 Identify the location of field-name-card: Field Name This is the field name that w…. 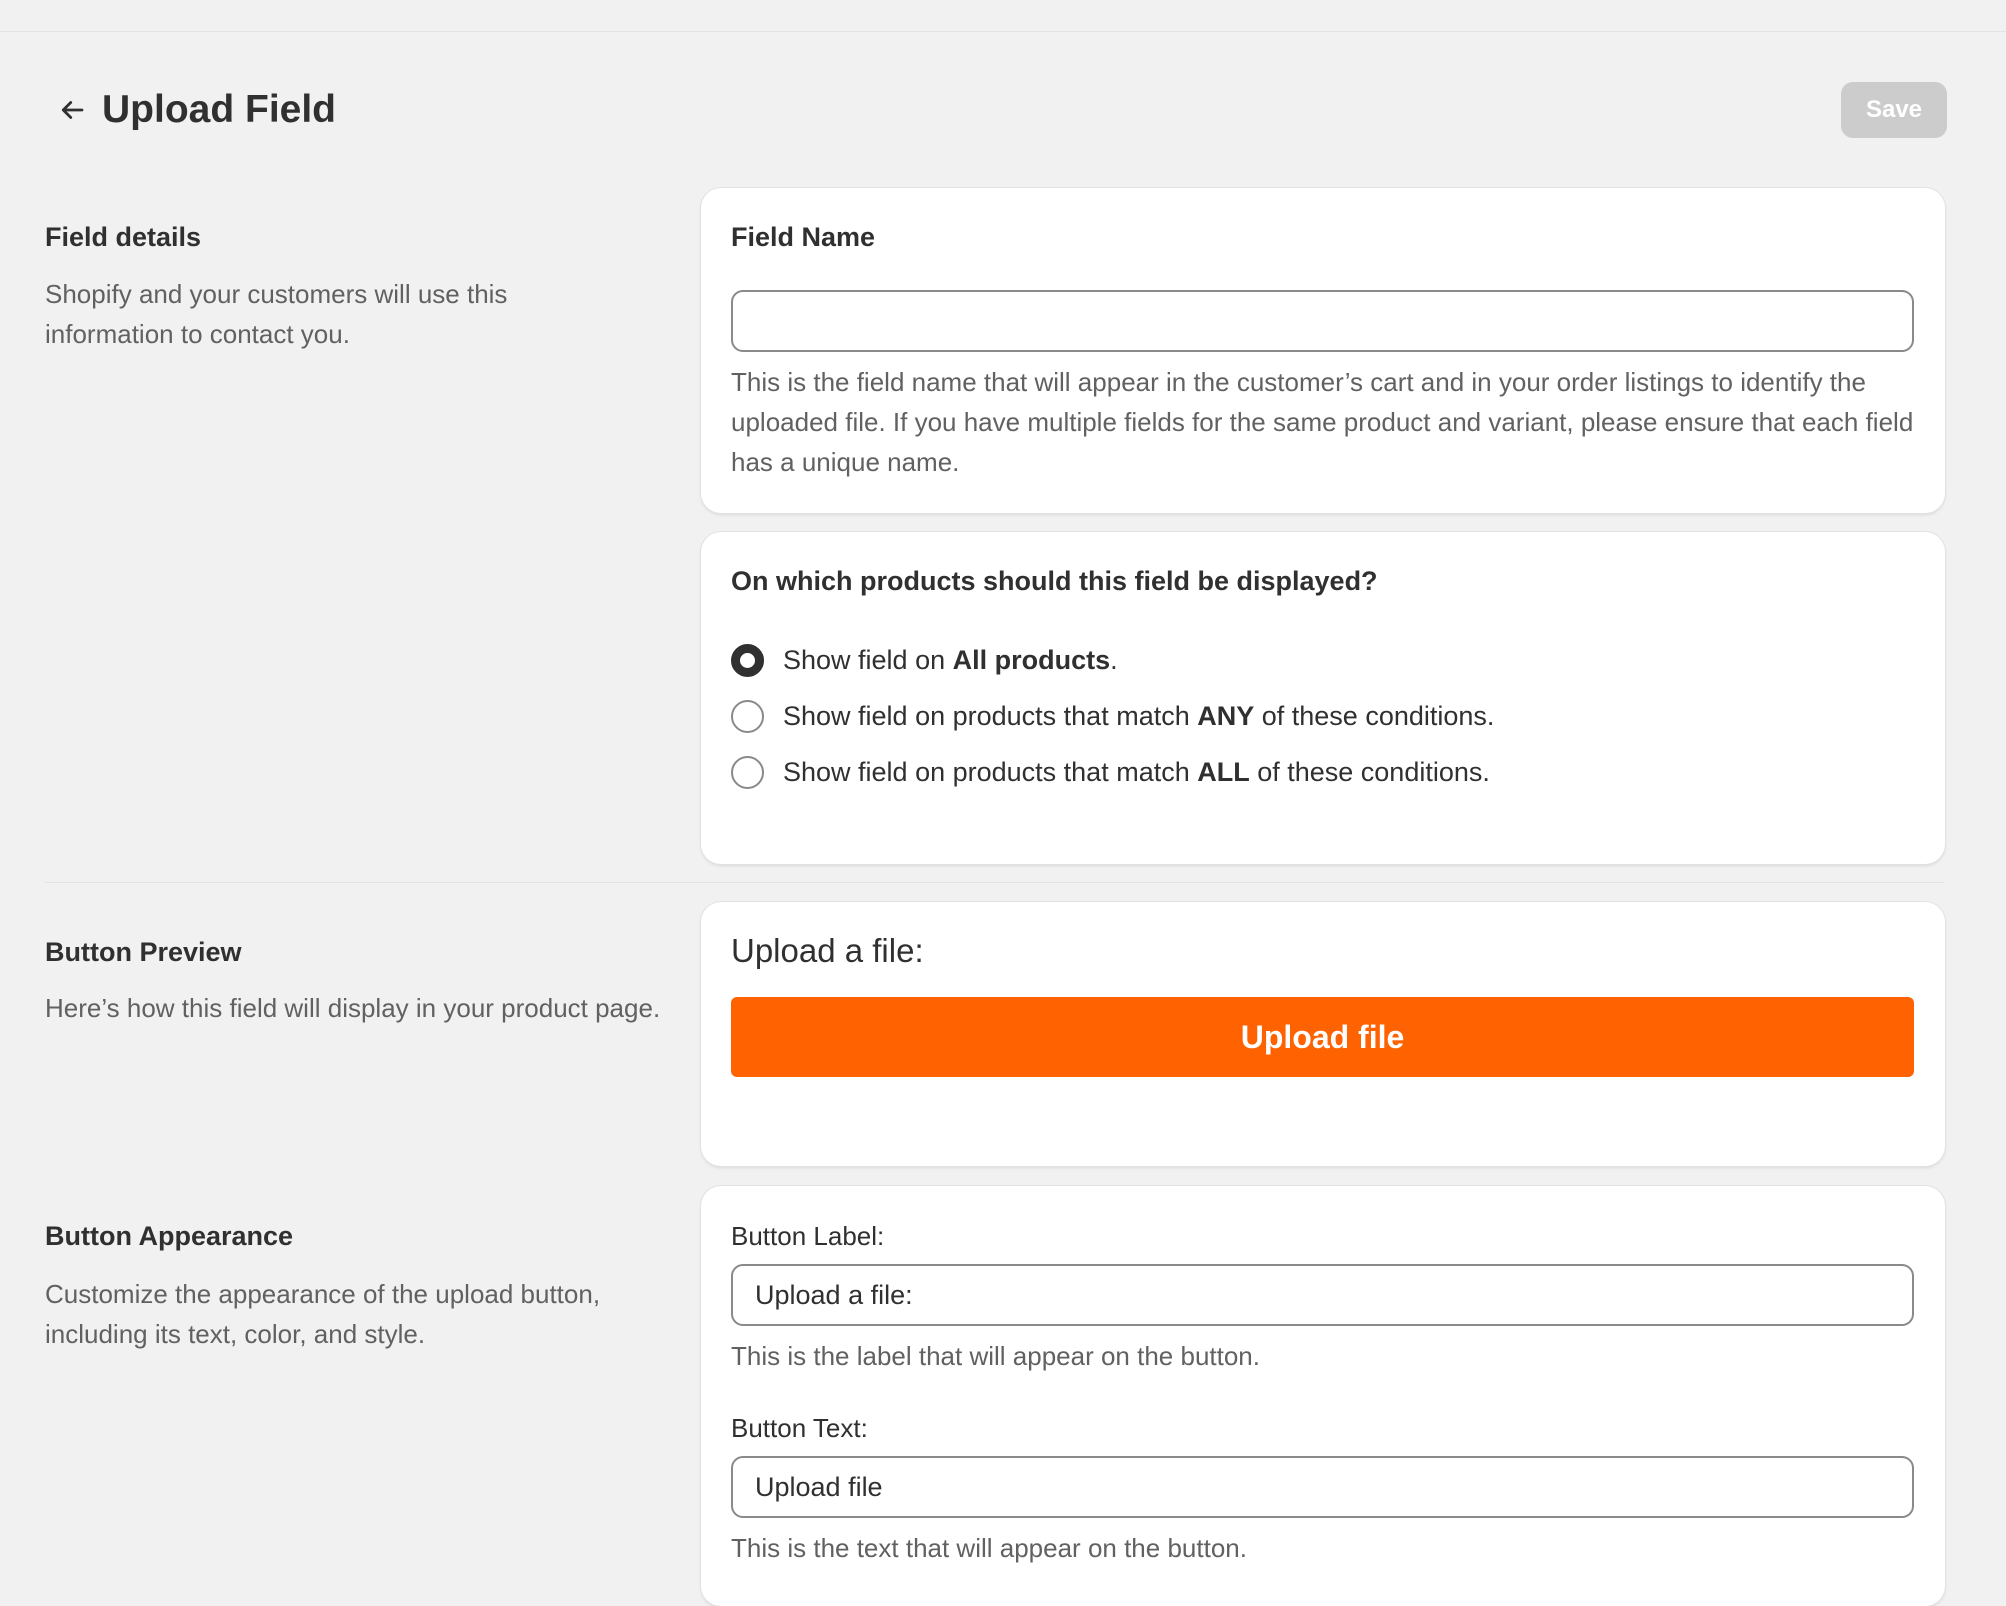
(1323, 350).